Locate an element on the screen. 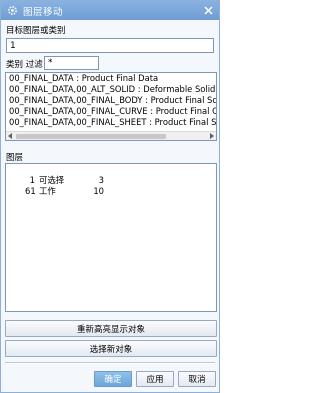 The height and width of the screenshot is (393, 320). apply-button: 应用 is located at coordinates (155, 379).